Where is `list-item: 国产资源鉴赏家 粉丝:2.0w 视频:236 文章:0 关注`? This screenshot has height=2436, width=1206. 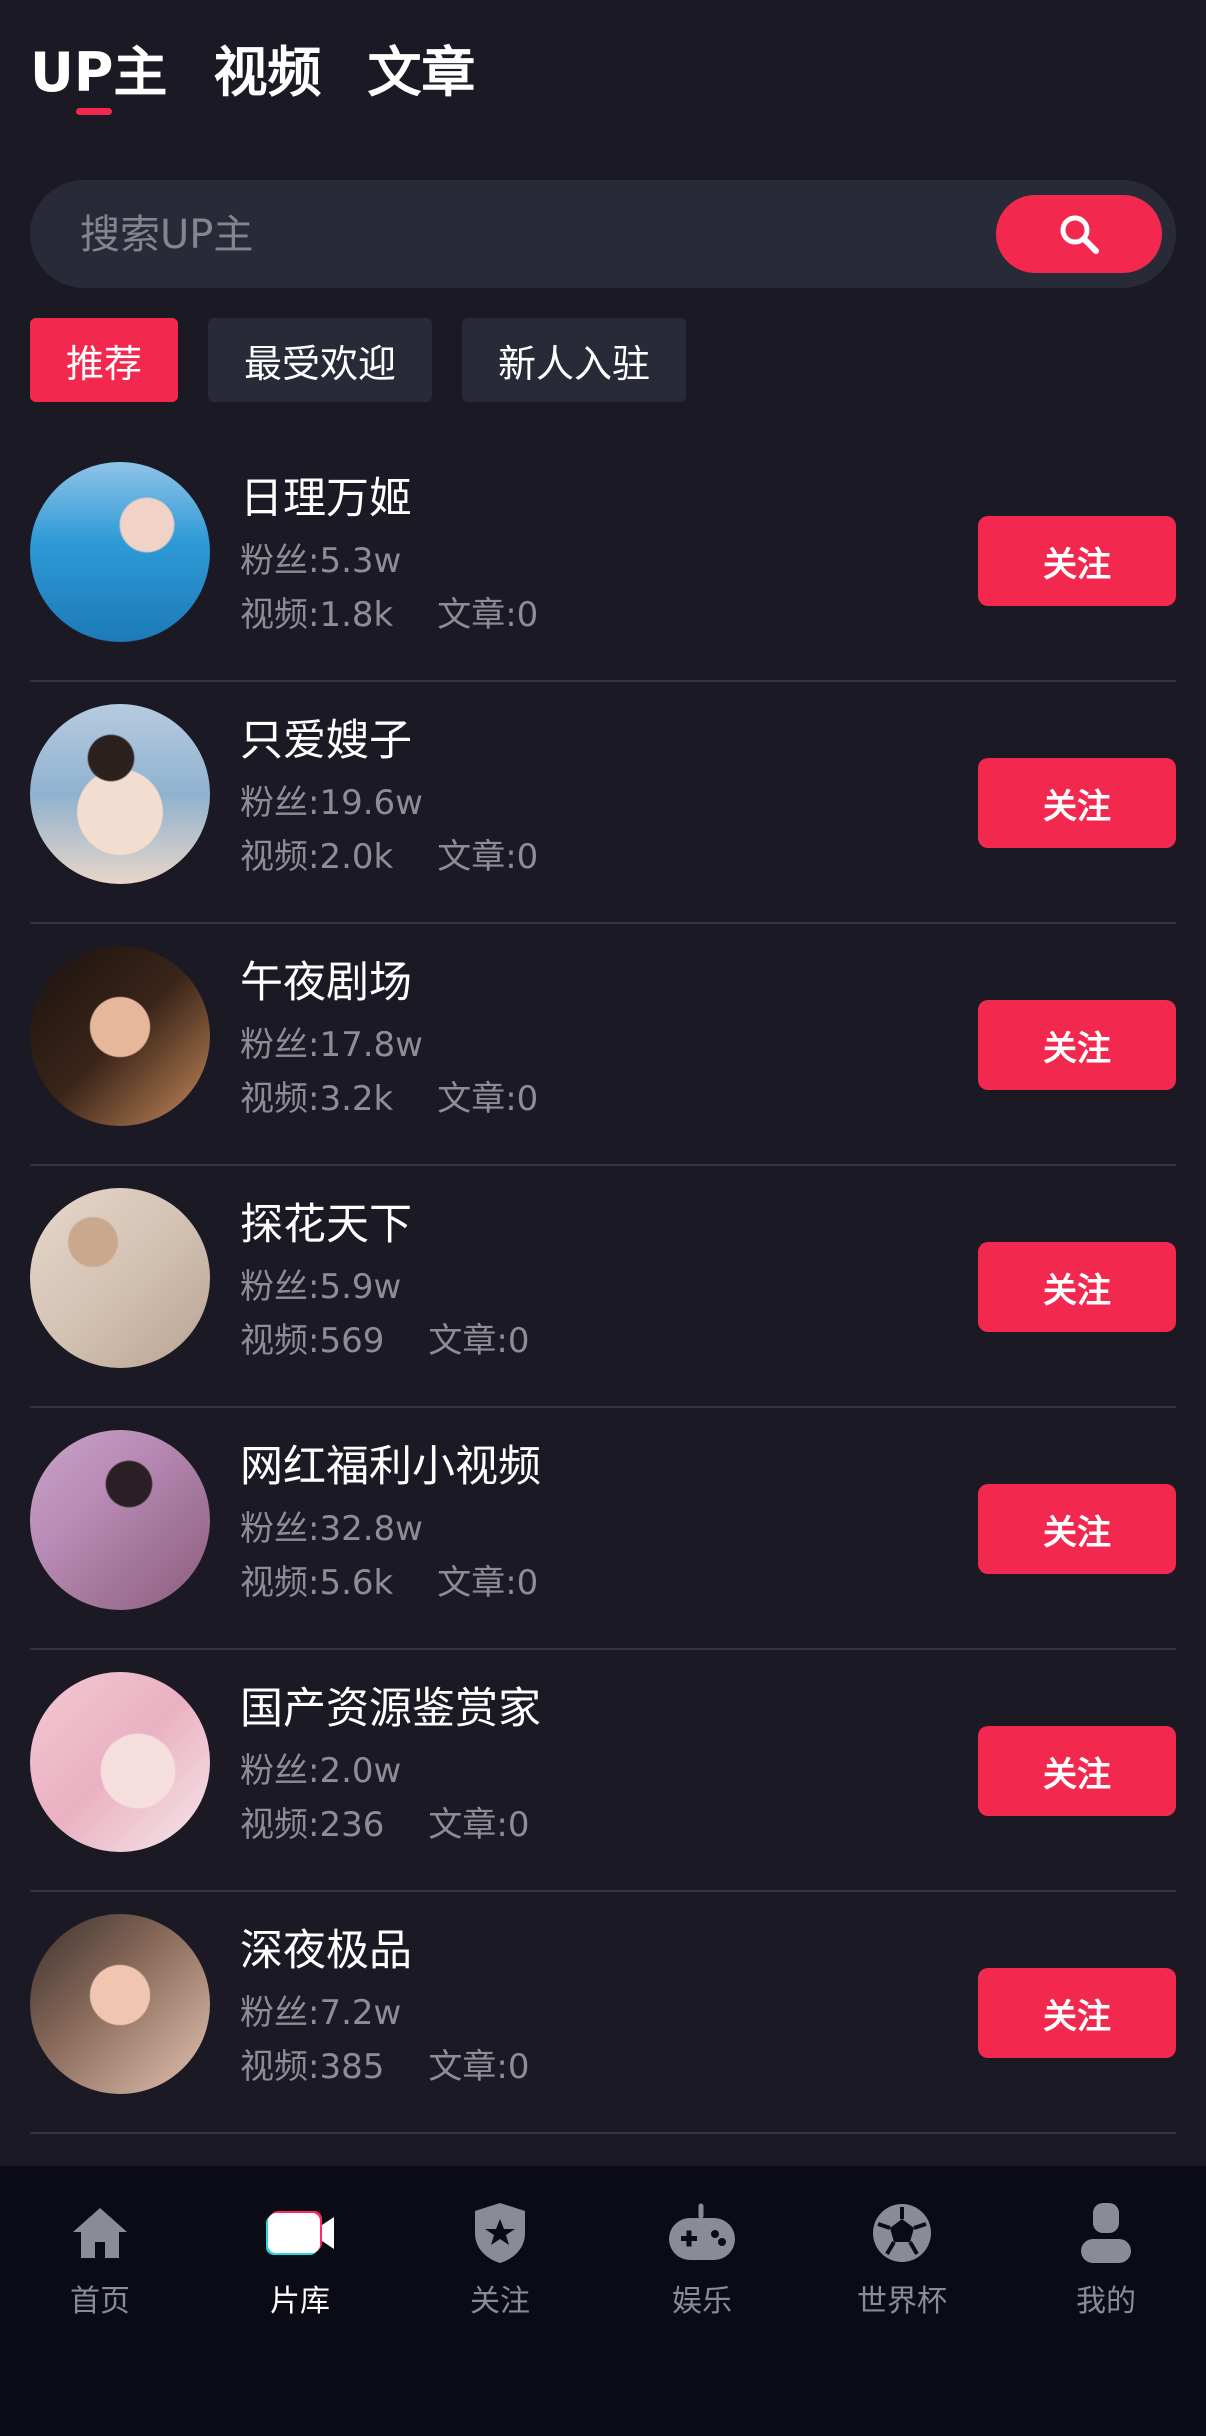
list-item: 国产资源鉴赏家 粉丝:2.0w 视频:236 文章:0 关注 is located at coordinates (603, 1771).